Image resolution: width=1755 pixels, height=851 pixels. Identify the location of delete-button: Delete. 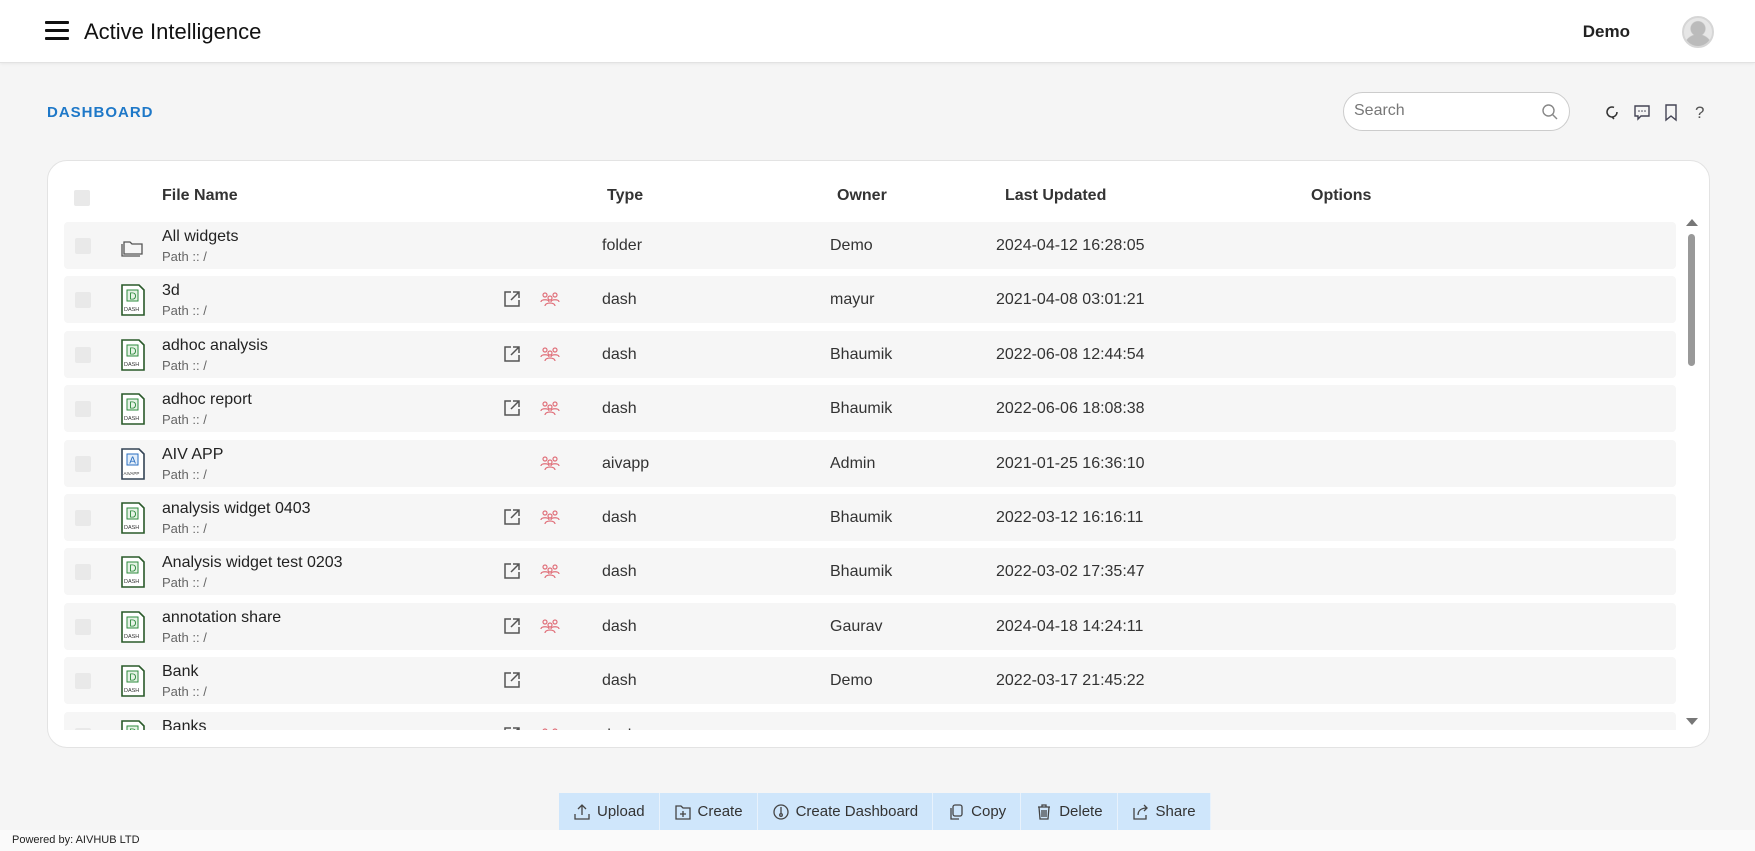
(1069, 811).